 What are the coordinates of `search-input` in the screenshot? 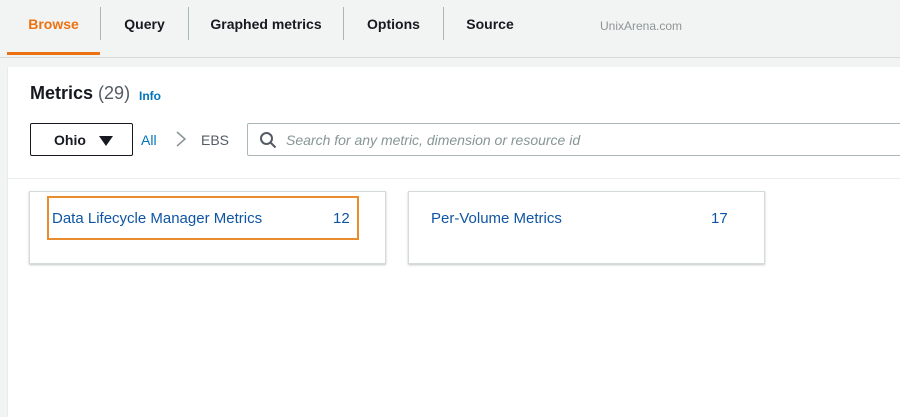 It's located at (586, 140).